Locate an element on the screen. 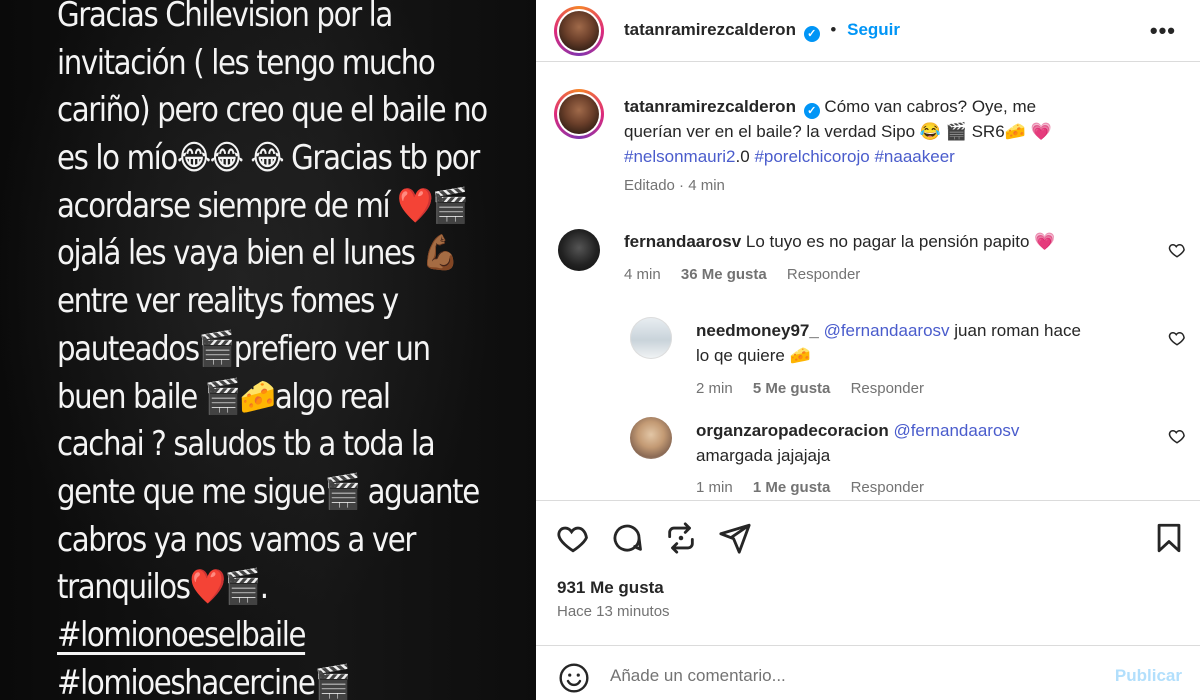 This screenshot has height=700, width=1200. post-time: Hace 13 minutos is located at coordinates (613, 611).